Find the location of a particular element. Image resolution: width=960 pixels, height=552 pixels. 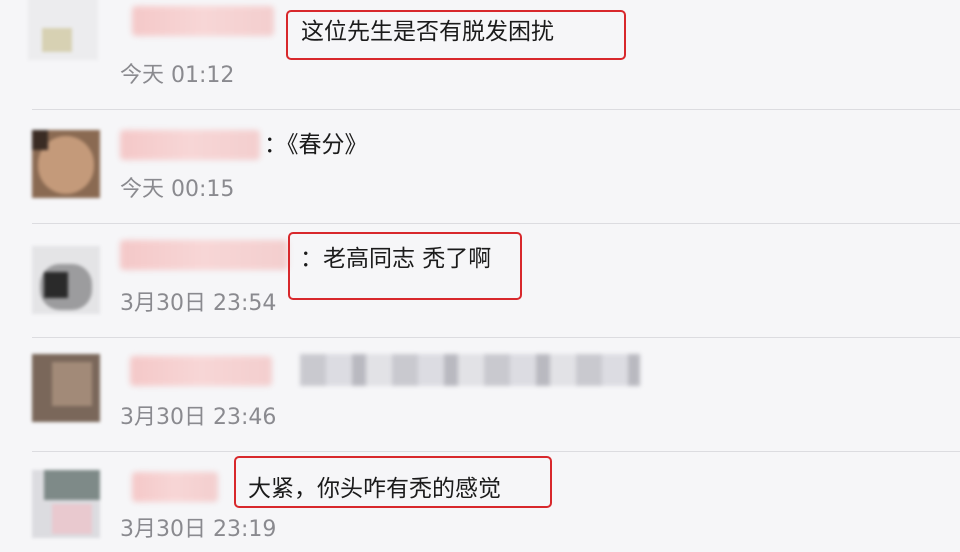

comment-text: ：老高同志 秃了啊 is located at coordinates (396, 259).